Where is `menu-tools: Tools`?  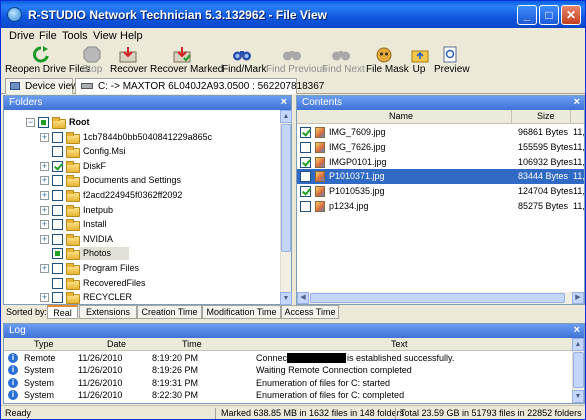
menu-tools: Tools is located at coordinates (75, 36).